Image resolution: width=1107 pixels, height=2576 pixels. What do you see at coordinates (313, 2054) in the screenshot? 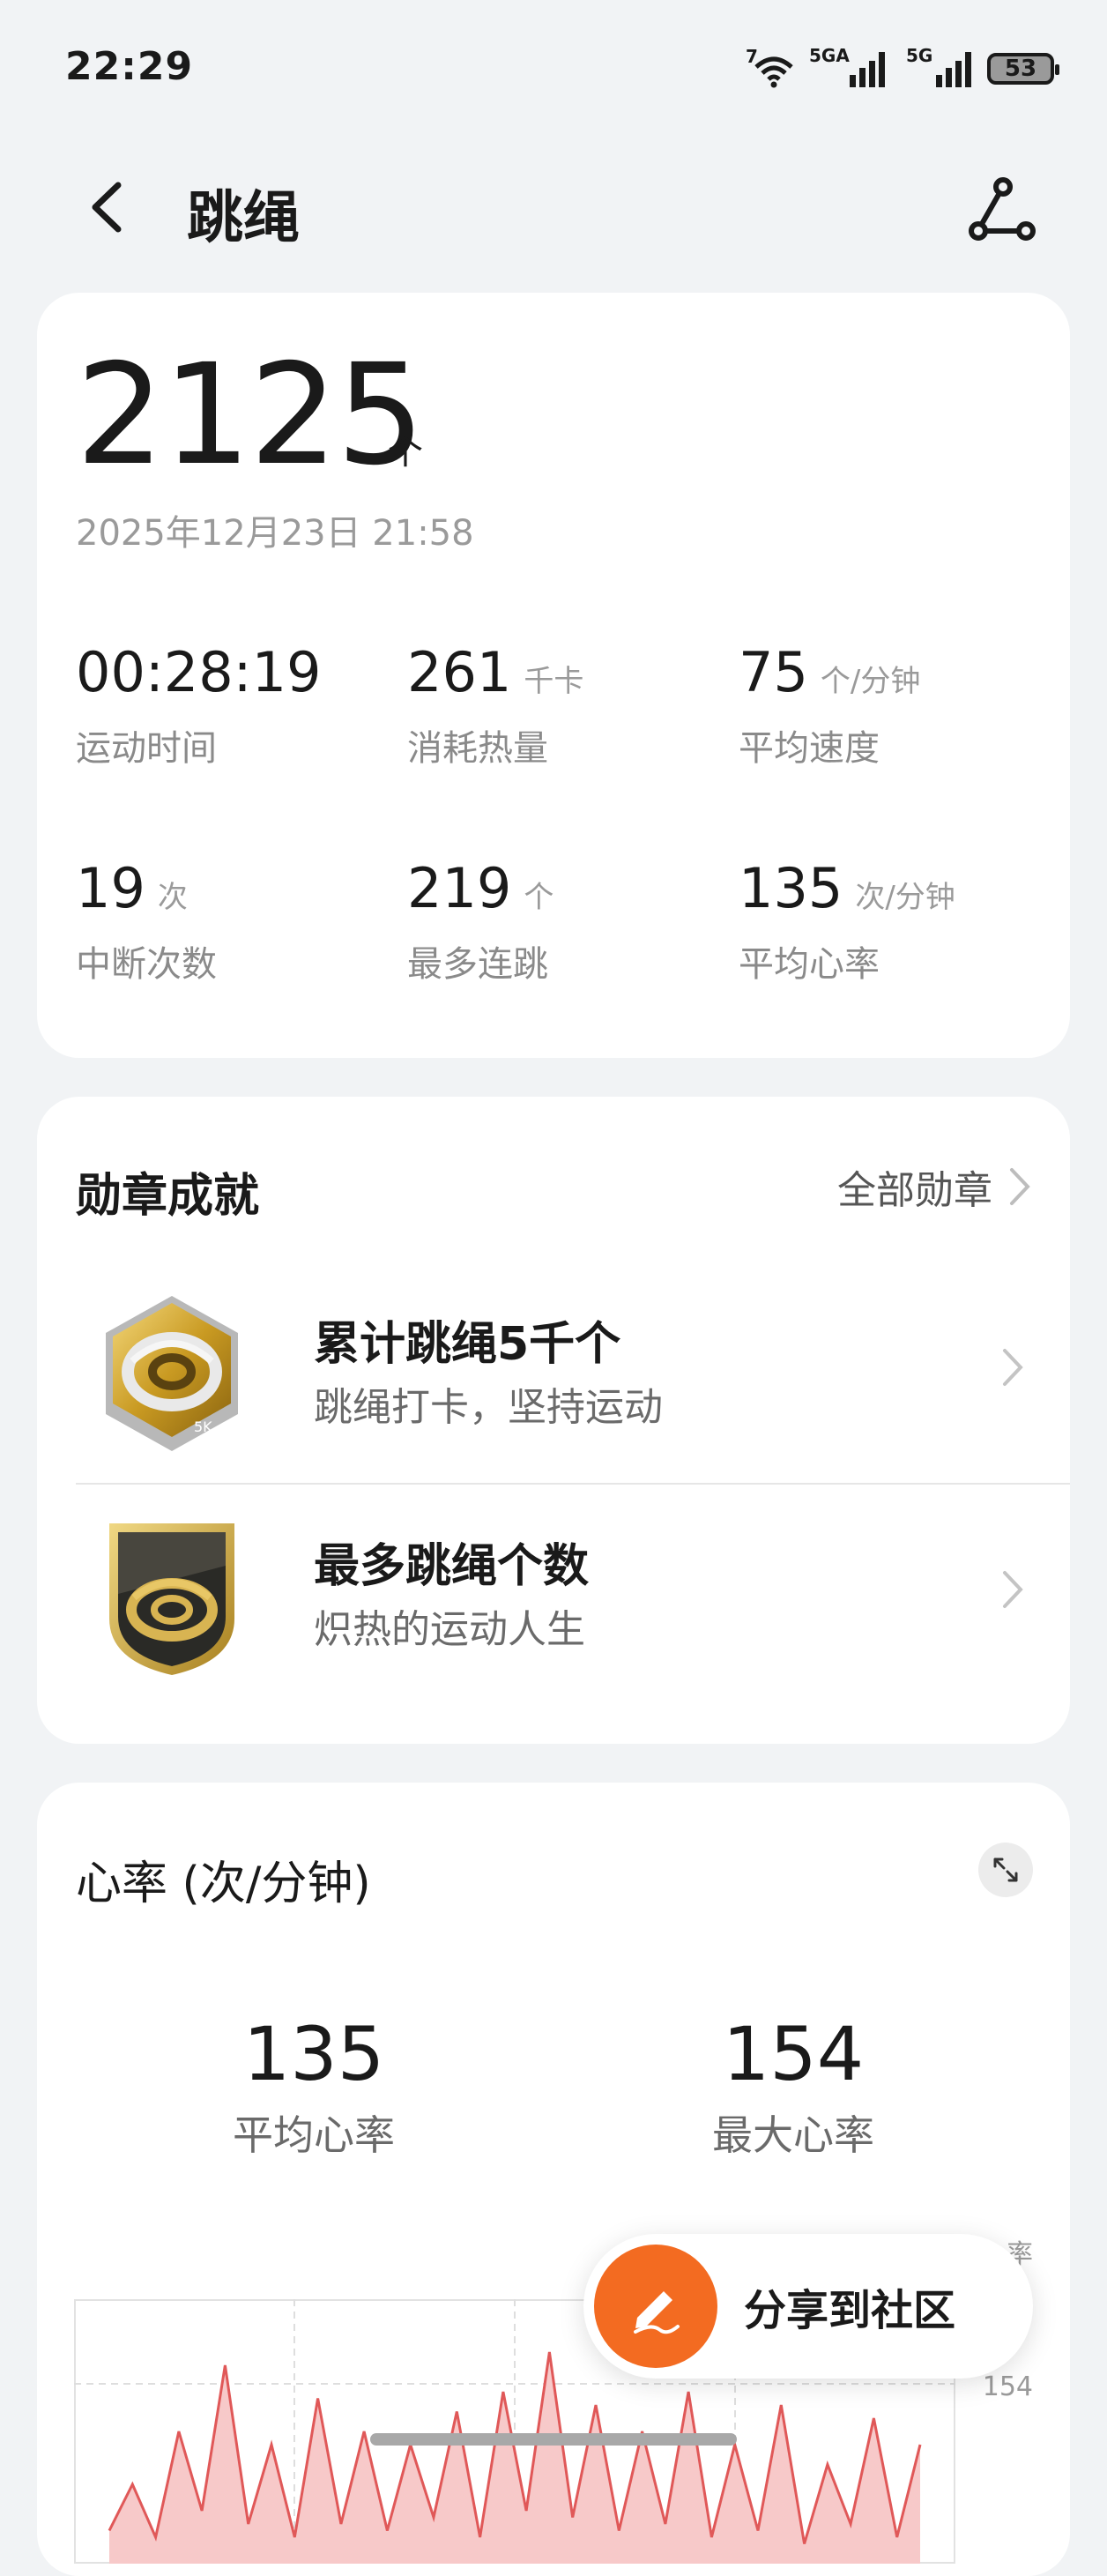
I see `avg-hr-value: 135` at bounding box center [313, 2054].